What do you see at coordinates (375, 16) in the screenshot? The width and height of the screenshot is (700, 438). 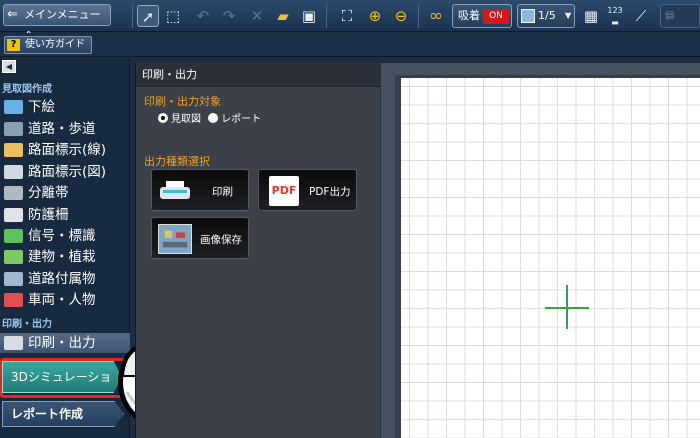 I see `zoom-in-icon: ⊕` at bounding box center [375, 16].